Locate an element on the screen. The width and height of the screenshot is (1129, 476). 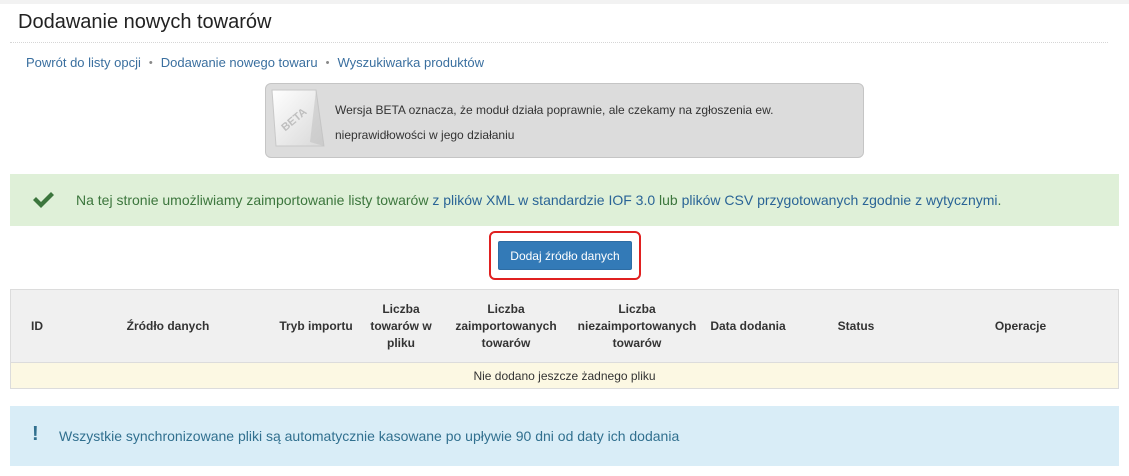
check-icon is located at coordinates (43, 200).